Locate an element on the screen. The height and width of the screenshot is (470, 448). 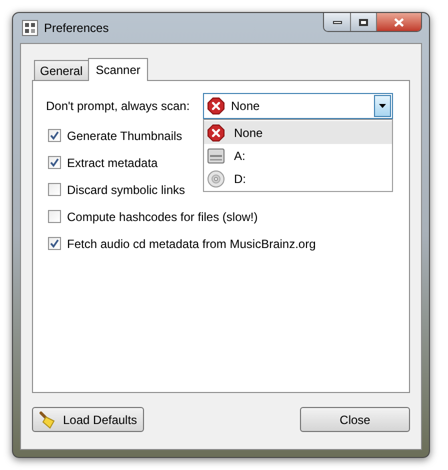
dropdown-option: D: is located at coordinates (298, 178).